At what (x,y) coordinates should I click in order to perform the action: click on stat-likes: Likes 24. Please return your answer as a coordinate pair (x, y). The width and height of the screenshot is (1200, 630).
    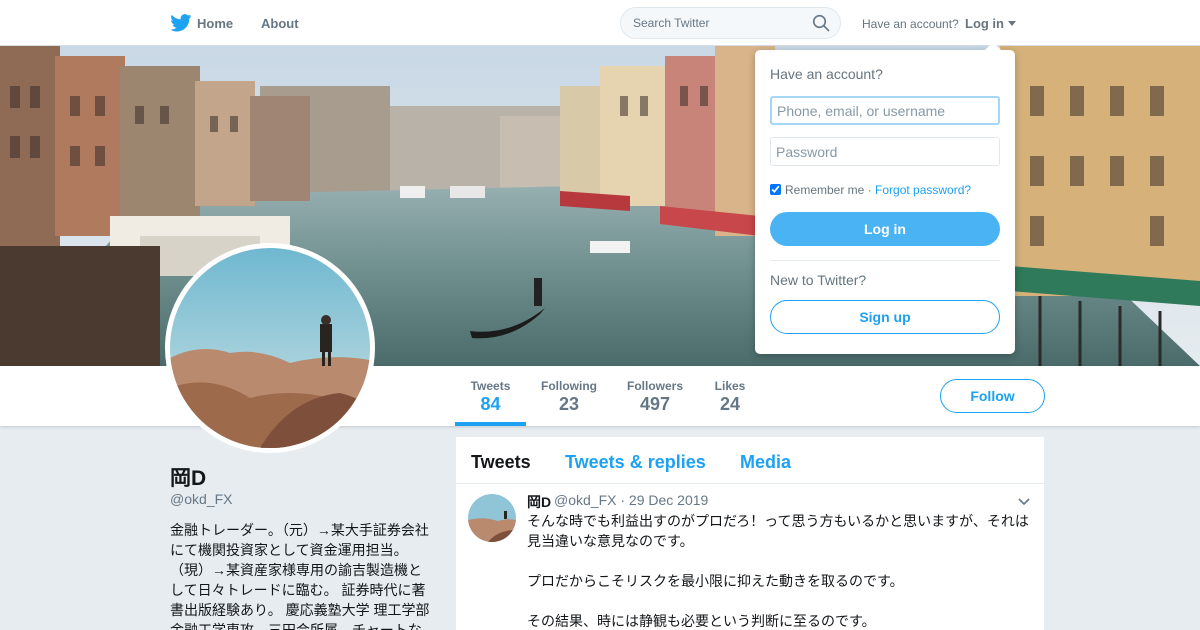
    Looking at the image, I should click on (730, 396).